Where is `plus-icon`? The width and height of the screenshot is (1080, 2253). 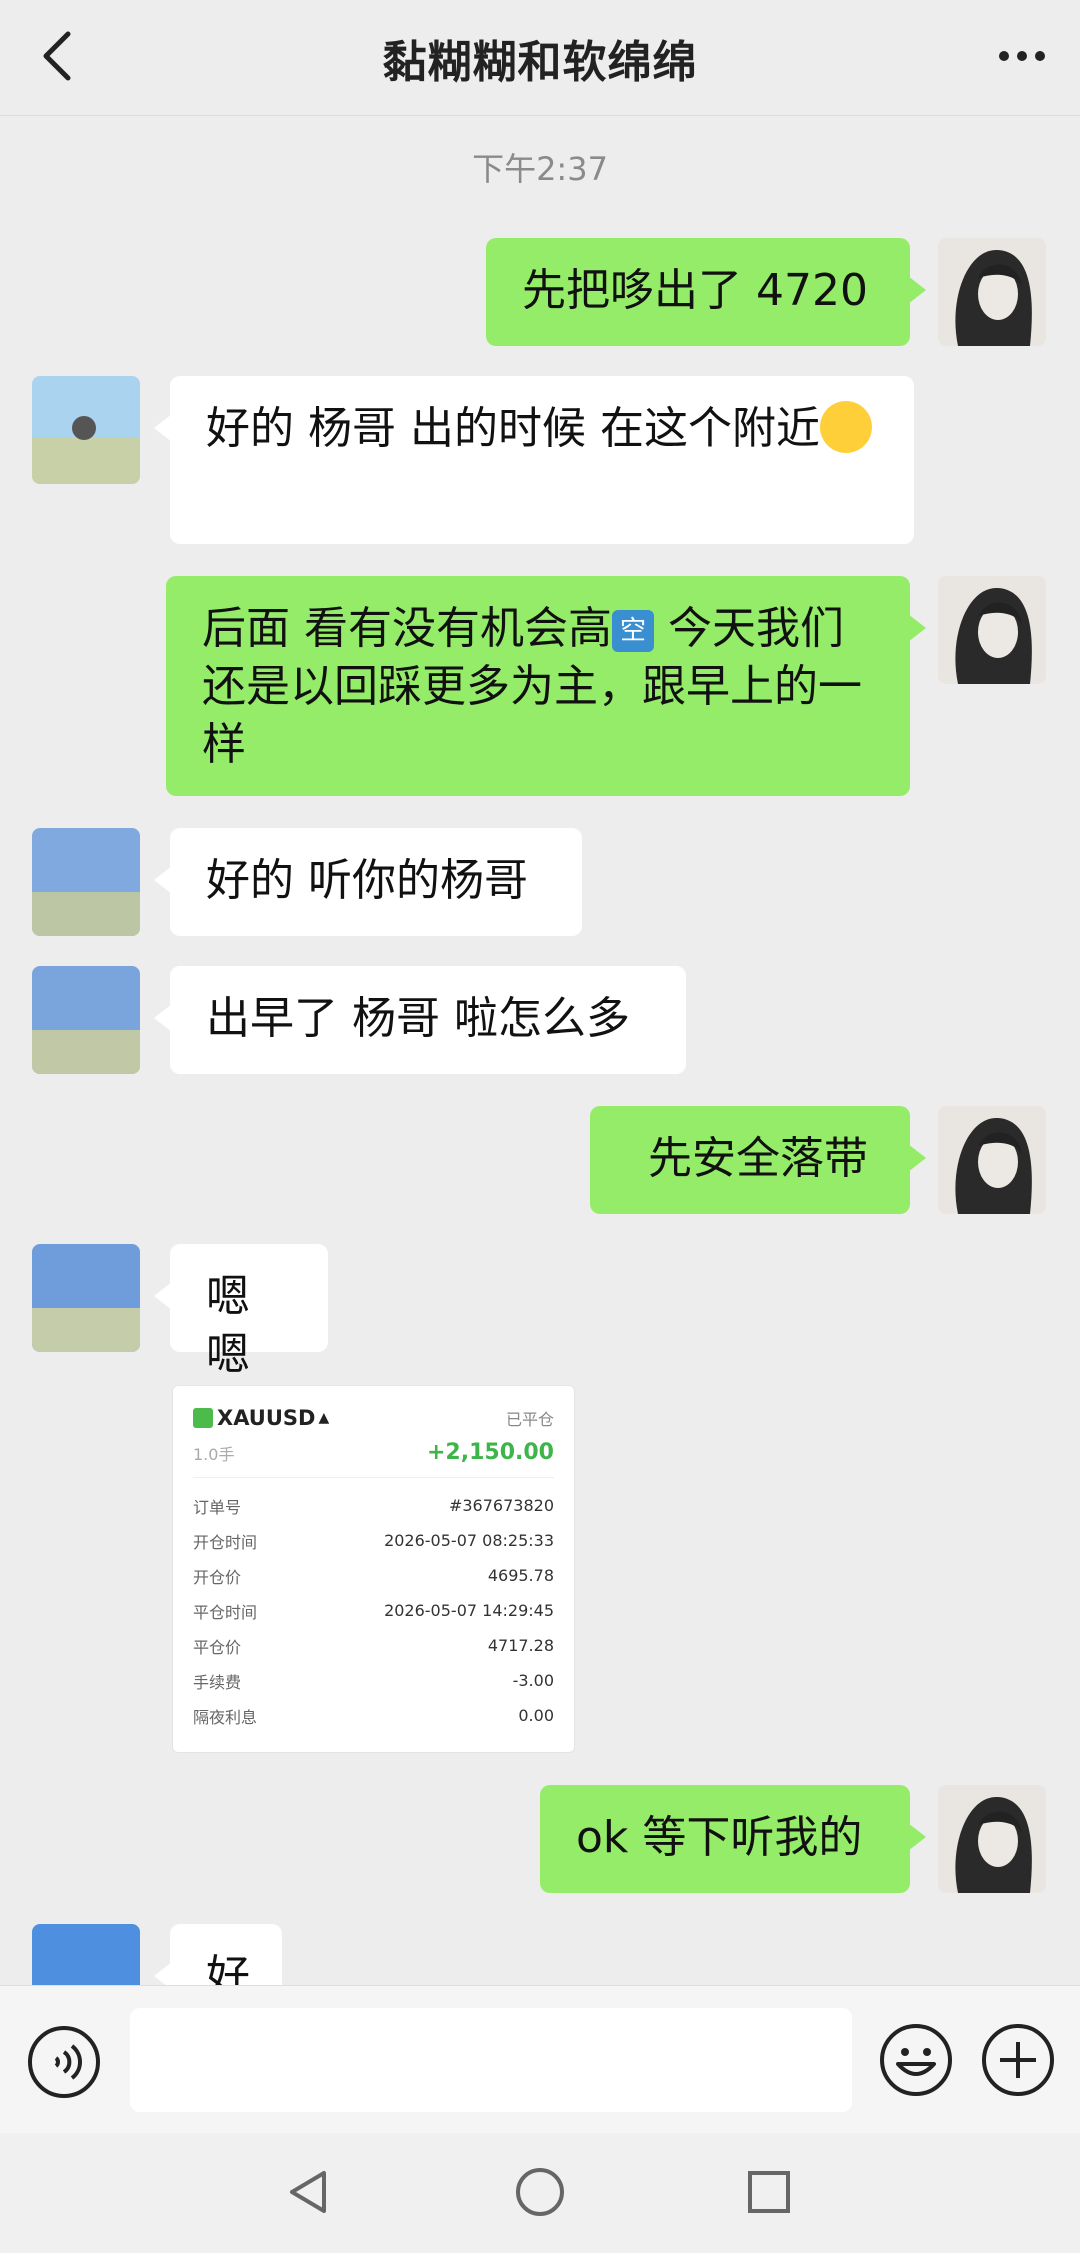
plus-icon is located at coordinates (1018, 2060).